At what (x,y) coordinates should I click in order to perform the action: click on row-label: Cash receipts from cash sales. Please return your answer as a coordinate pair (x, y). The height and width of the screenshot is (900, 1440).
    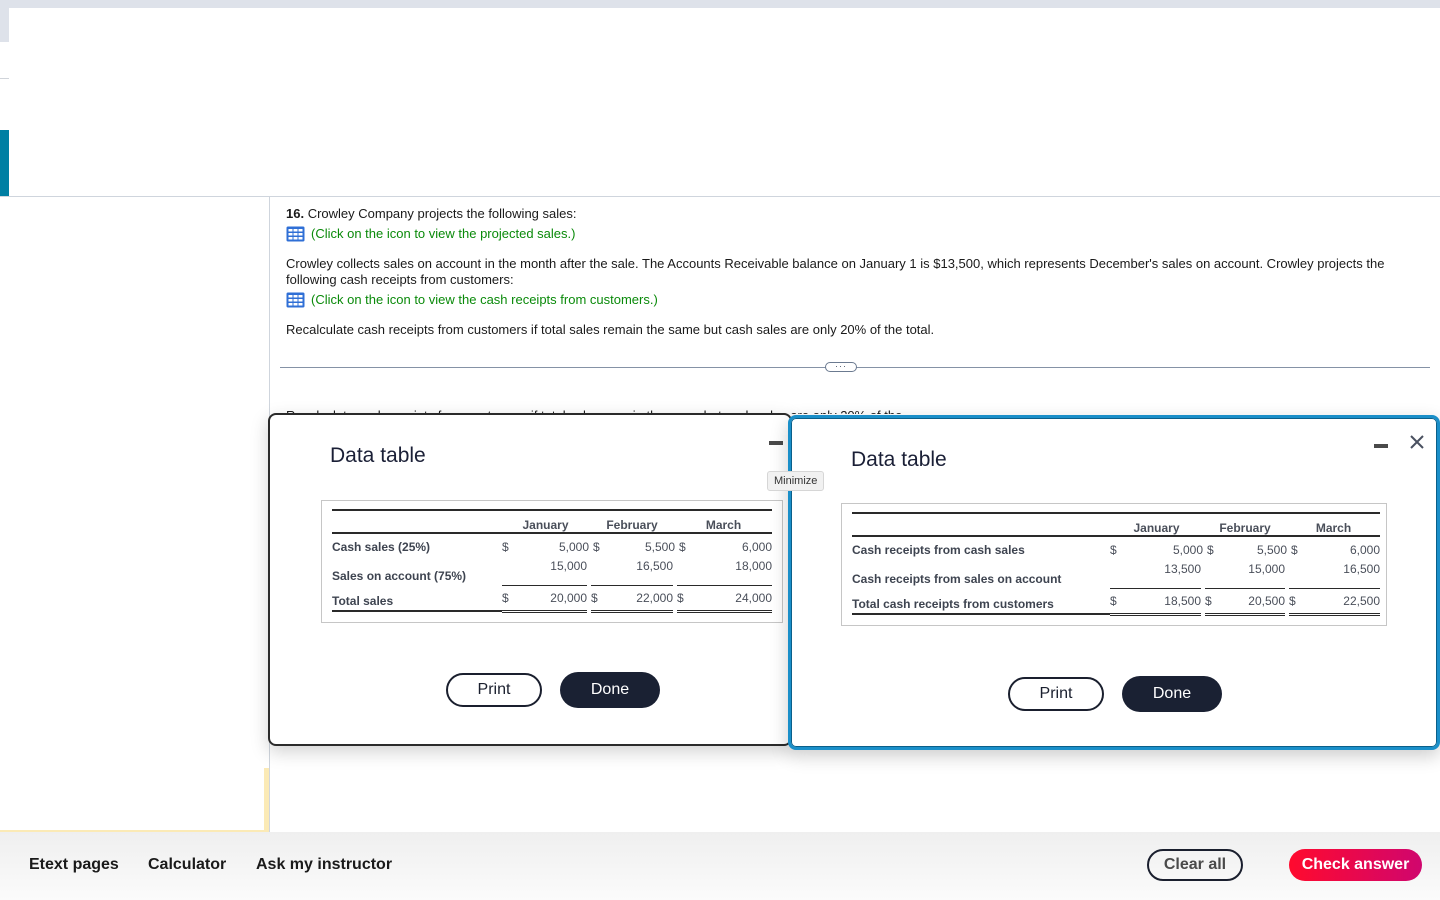
    Looking at the image, I should click on (938, 549).